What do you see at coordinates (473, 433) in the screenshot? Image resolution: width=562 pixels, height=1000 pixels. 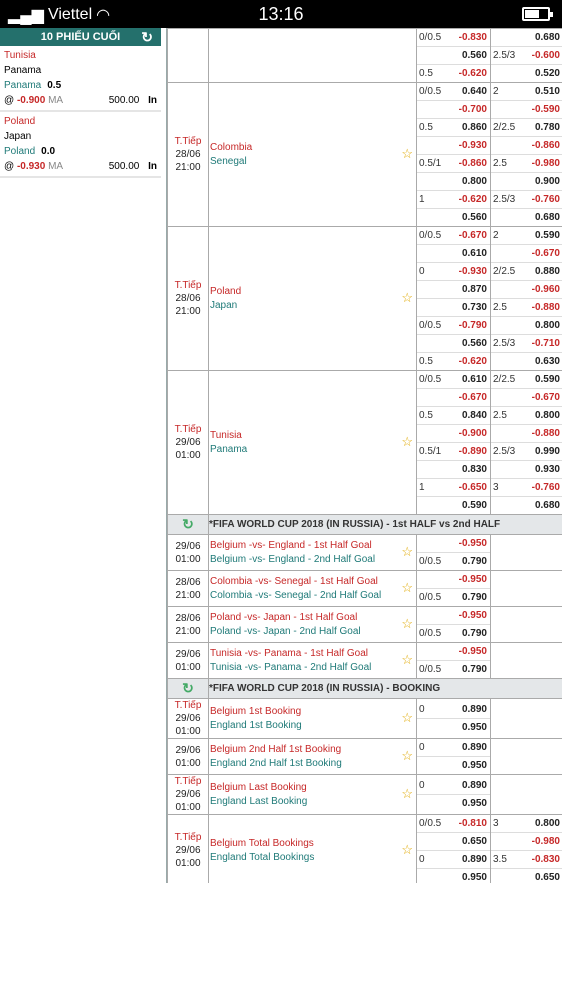 I see `odds-value: -0.900` at bounding box center [473, 433].